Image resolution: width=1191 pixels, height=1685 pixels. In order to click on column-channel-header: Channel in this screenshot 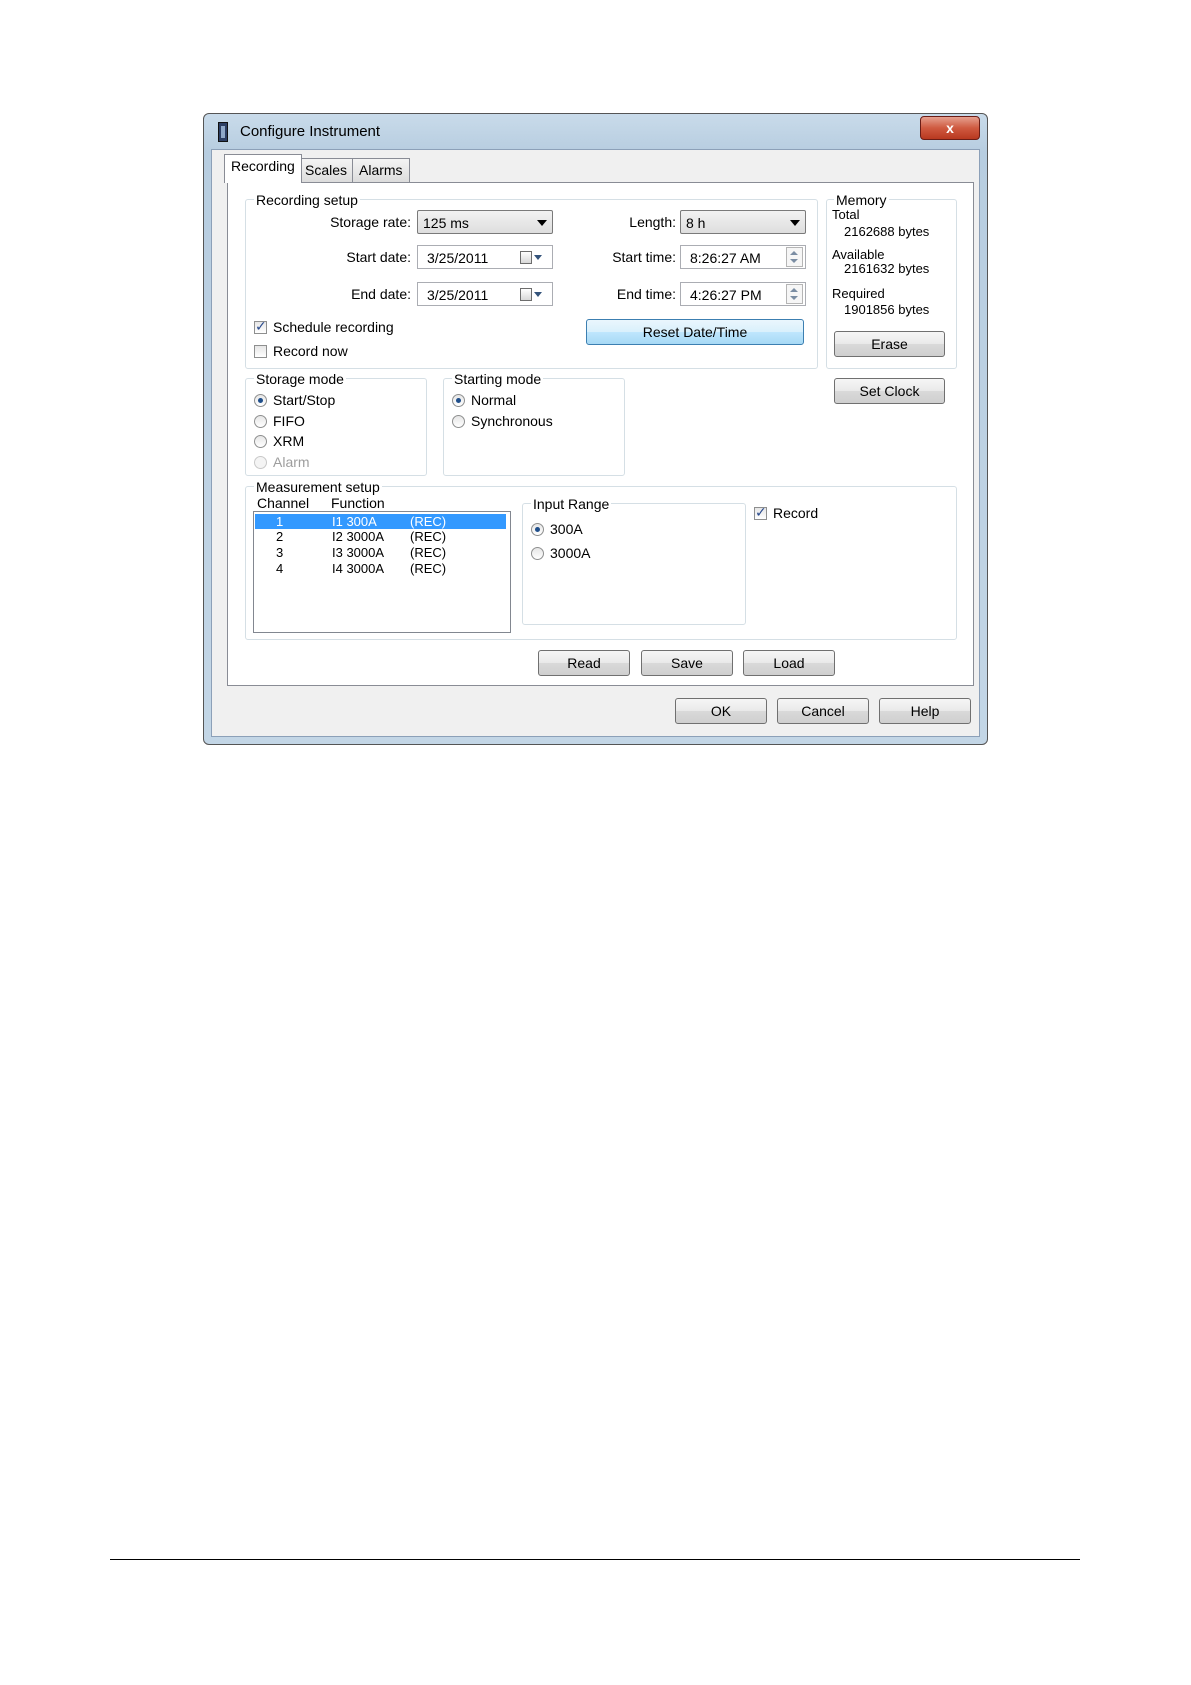, I will do `click(283, 503)`.